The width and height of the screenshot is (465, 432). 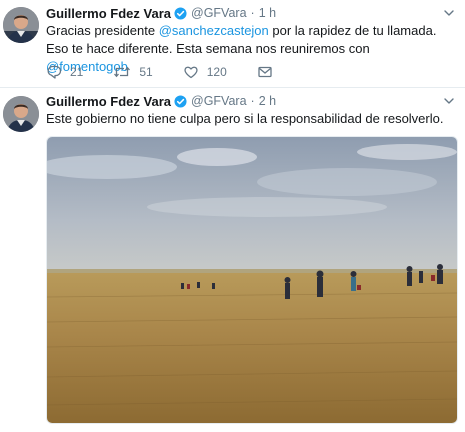 I want to click on retweet-icon, so click(x=122, y=72).